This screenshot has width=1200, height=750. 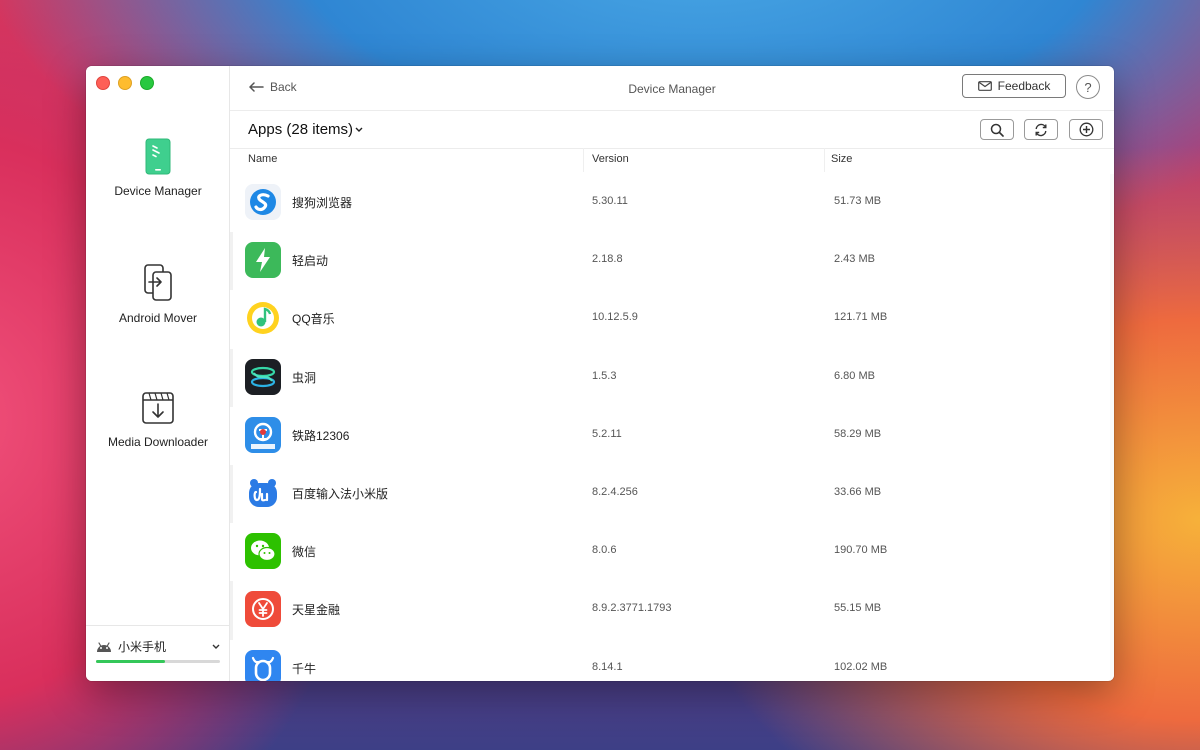 What do you see at coordinates (301, 129) in the screenshot?
I see `list-title: Apps (28 items)` at bounding box center [301, 129].